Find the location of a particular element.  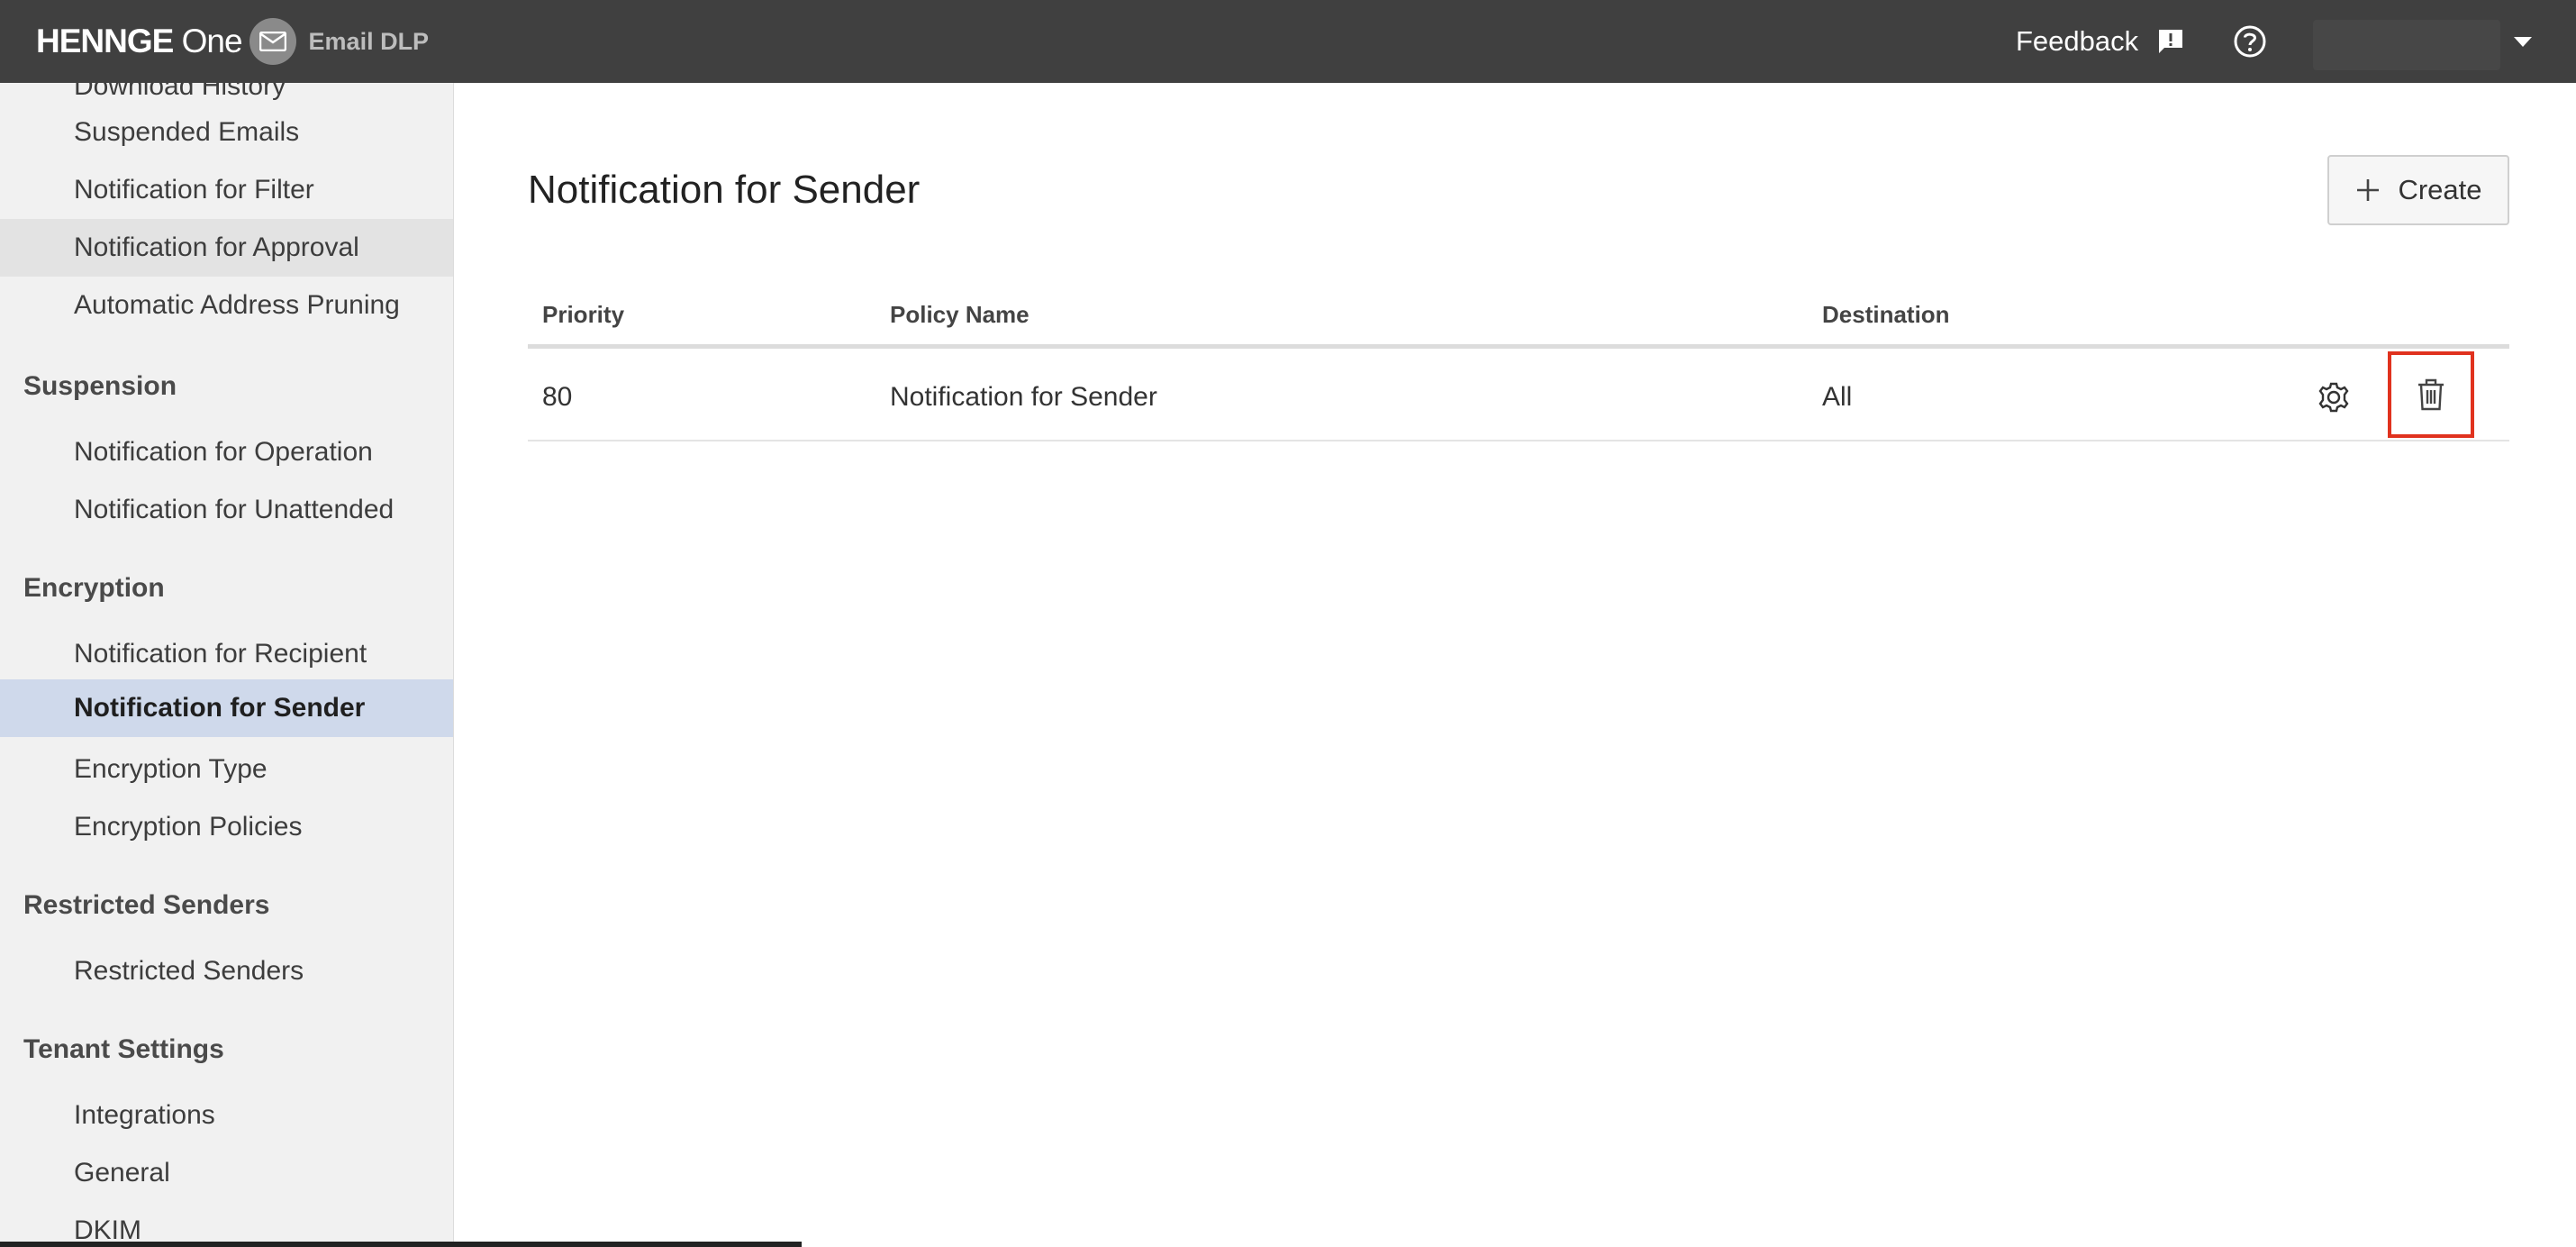

sidebar-section-encryption: Encryption is located at coordinates (94, 588).